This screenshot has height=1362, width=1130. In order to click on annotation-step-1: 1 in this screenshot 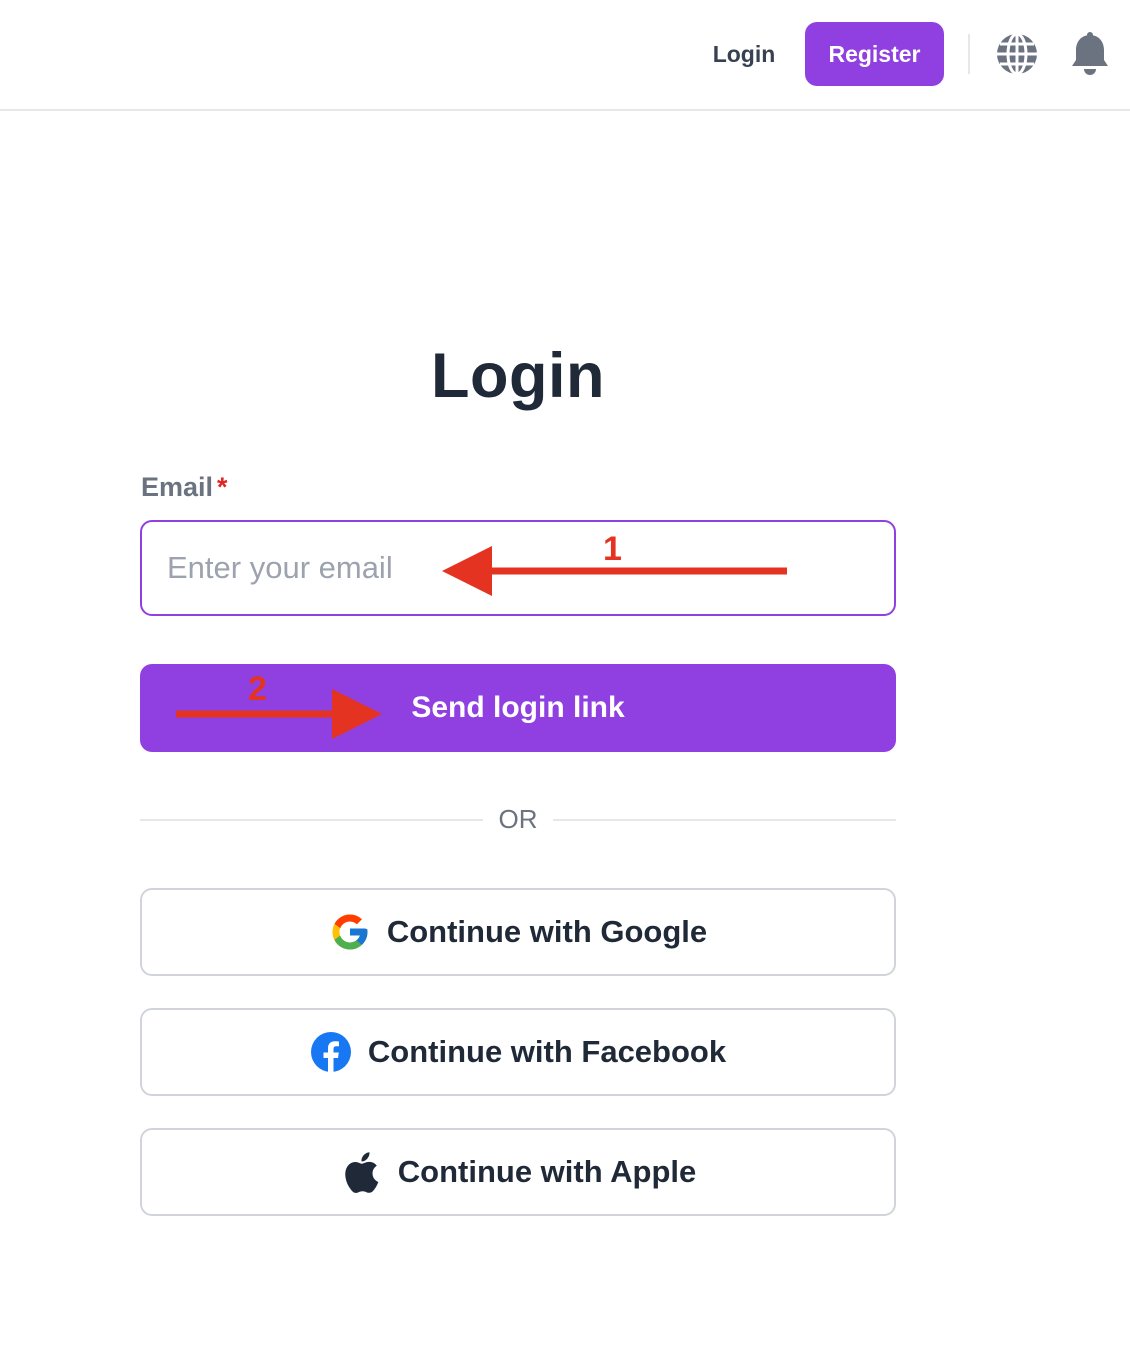, I will do `click(612, 549)`.